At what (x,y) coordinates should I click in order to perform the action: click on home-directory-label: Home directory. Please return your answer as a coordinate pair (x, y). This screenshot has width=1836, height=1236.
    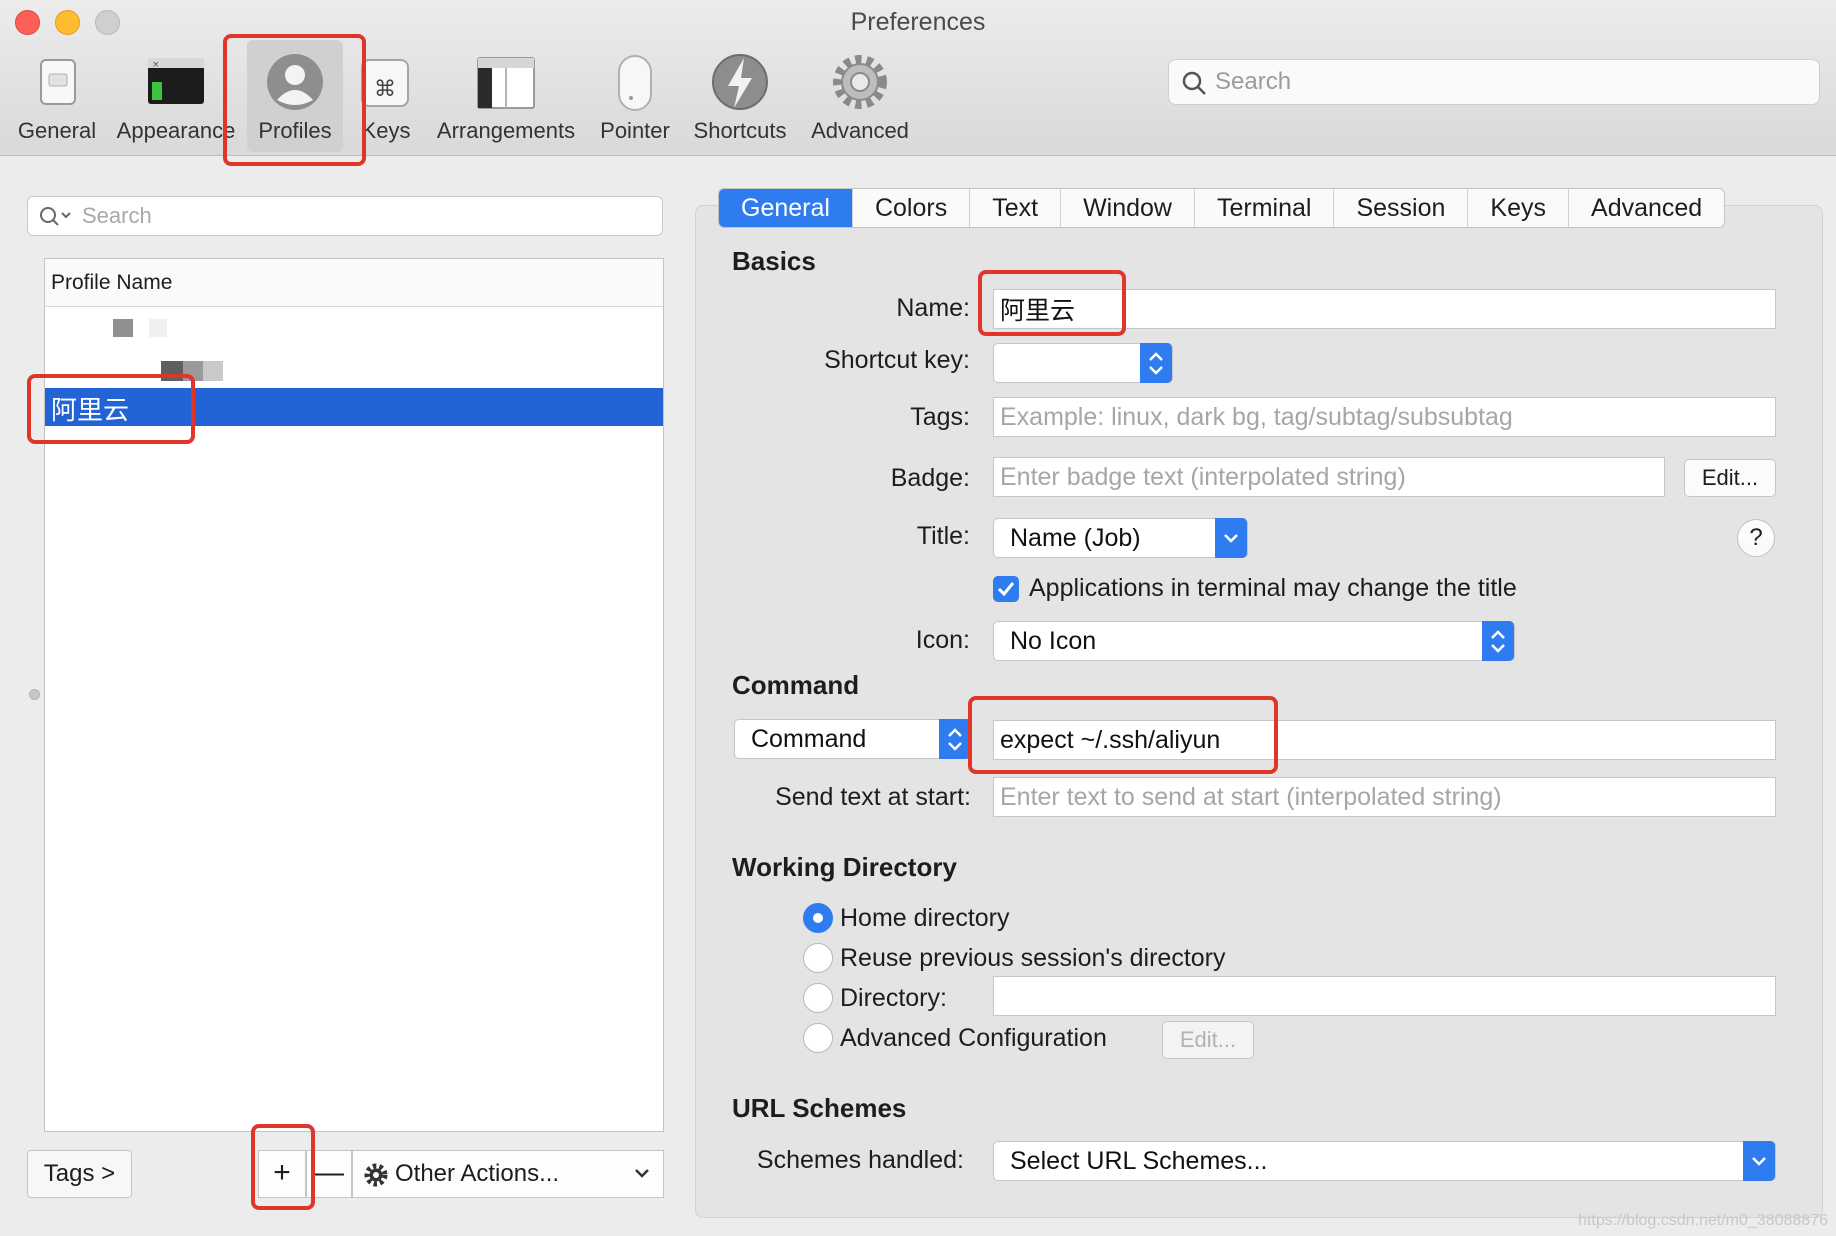
    Looking at the image, I should click on (925, 918).